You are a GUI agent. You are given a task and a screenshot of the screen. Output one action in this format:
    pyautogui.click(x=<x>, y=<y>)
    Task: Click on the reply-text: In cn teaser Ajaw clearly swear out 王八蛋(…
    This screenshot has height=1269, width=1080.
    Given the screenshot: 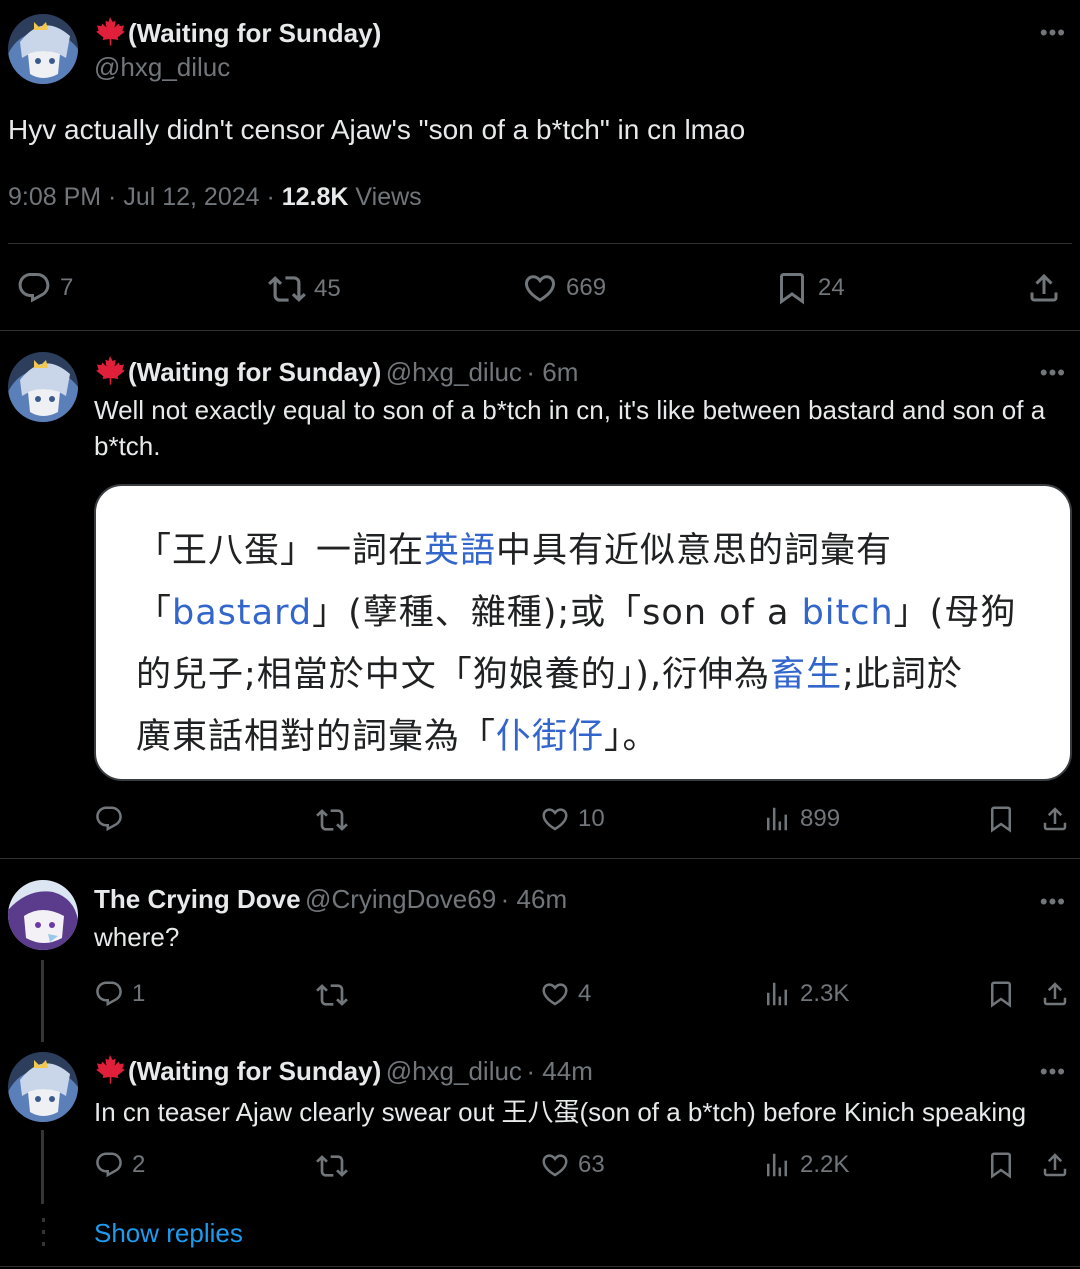 What is the action you would take?
    pyautogui.click(x=560, y=1112)
    